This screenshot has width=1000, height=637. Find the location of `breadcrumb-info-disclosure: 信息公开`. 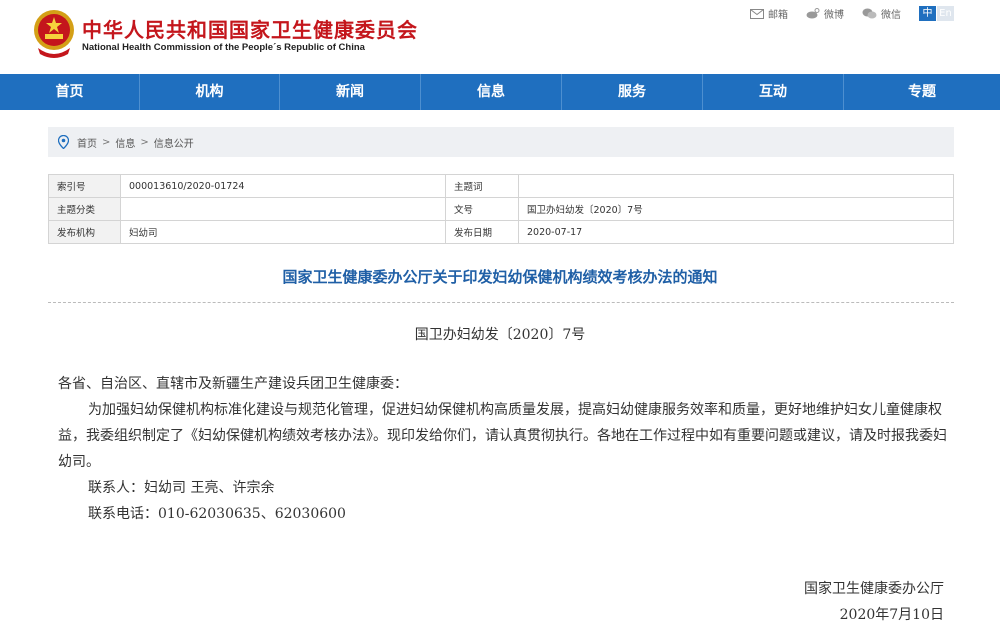

breadcrumb-info-disclosure: 信息公开 is located at coordinates (174, 142).